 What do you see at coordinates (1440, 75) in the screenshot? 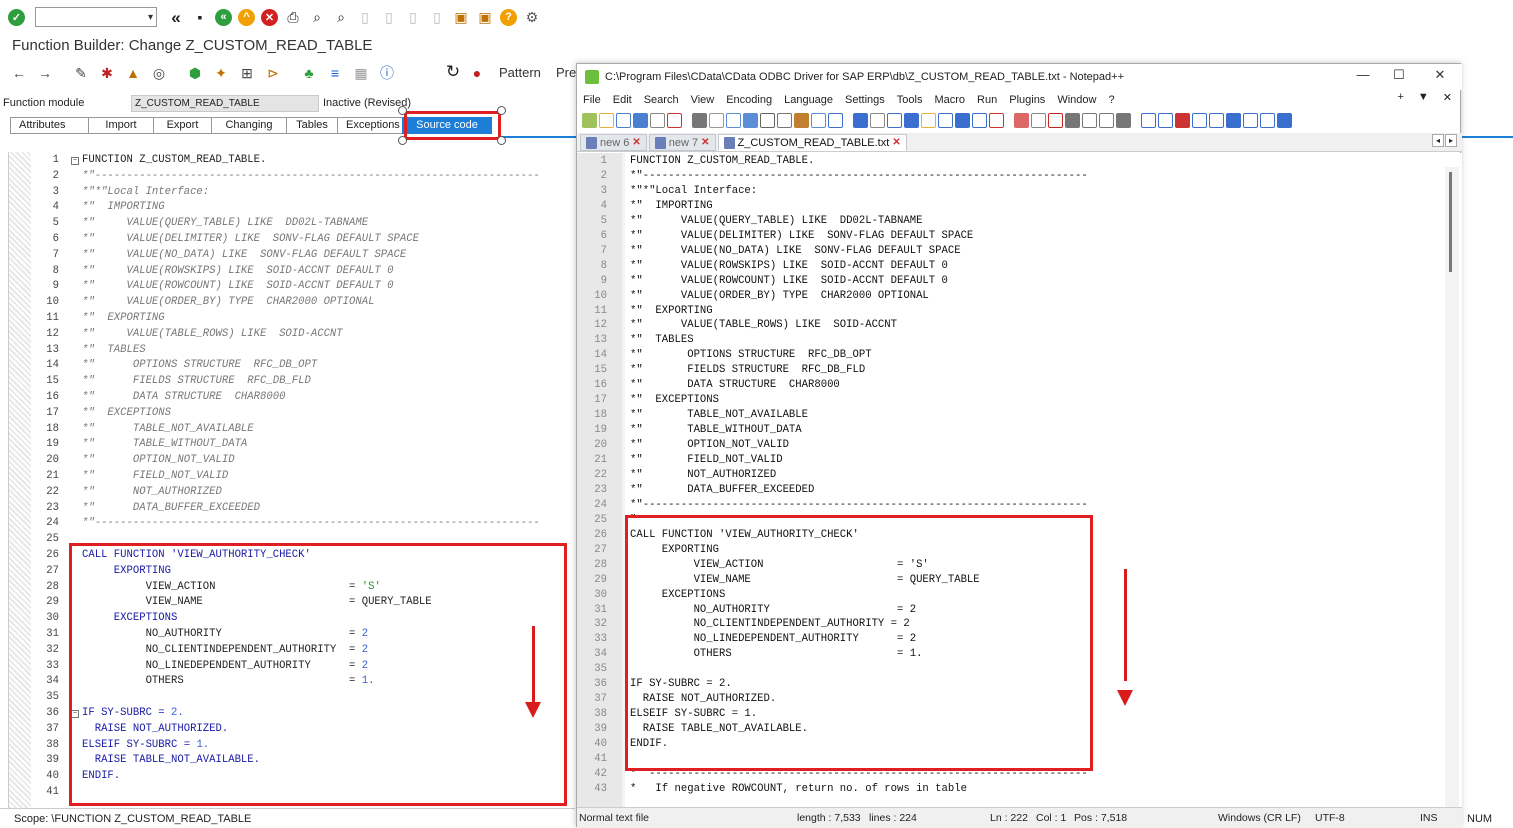
I see `close-icon: ✕` at bounding box center [1440, 75].